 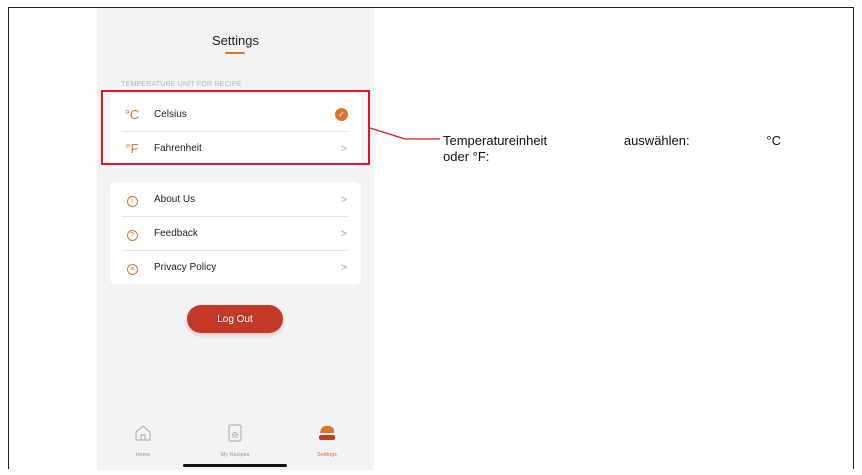 What do you see at coordinates (235, 465) in the screenshot?
I see `home-indicator` at bounding box center [235, 465].